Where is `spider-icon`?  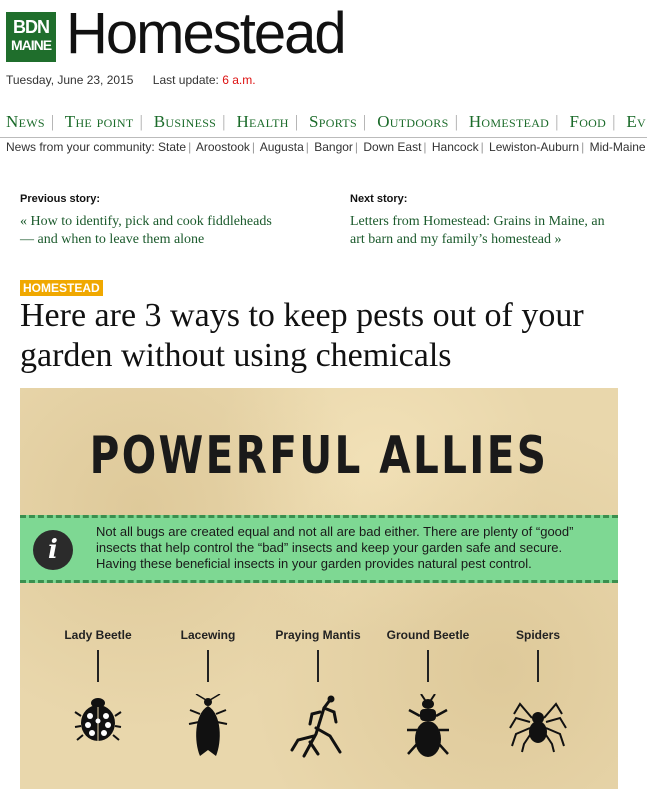 spider-icon is located at coordinates (538, 727).